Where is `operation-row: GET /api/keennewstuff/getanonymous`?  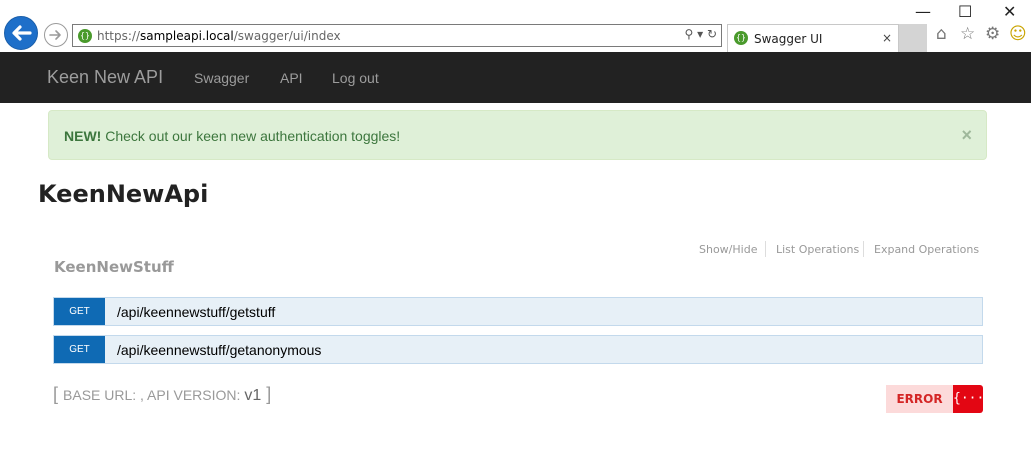 operation-row: GET /api/keennewstuff/getanonymous is located at coordinates (518, 349).